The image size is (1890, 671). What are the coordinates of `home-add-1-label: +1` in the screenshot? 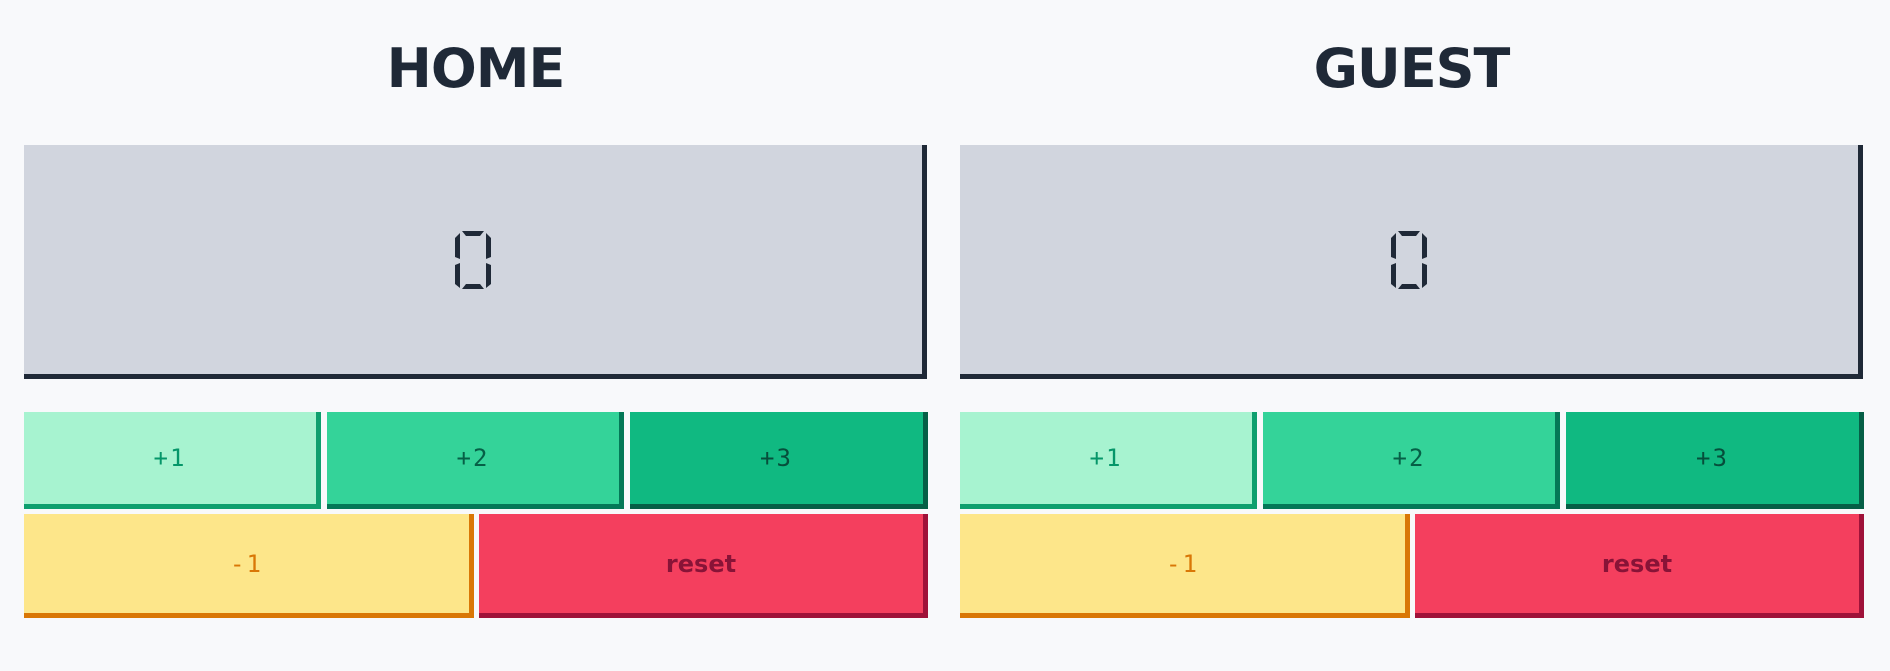 It's located at (170, 458).